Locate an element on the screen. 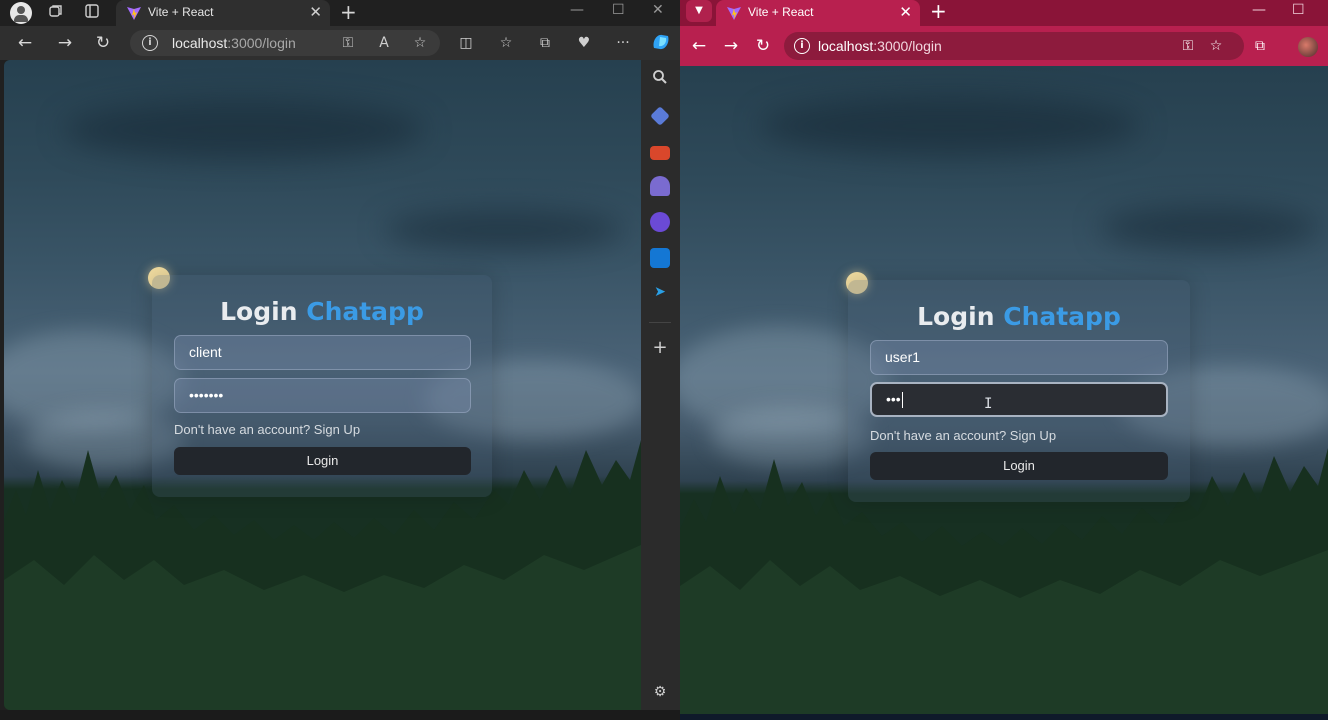 The image size is (1328, 720). password-key-icon: ⚿ is located at coordinates (1188, 46).